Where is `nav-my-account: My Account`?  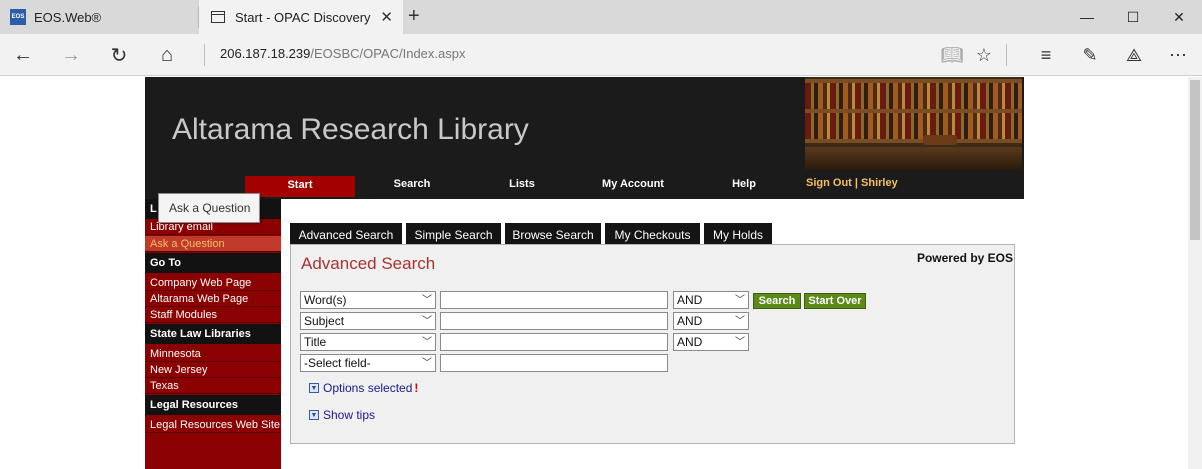 nav-my-account: My Account is located at coordinates (633, 186).